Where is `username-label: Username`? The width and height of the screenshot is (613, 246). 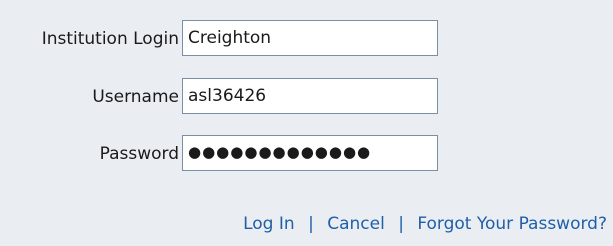 username-label: Username is located at coordinates (135, 97).